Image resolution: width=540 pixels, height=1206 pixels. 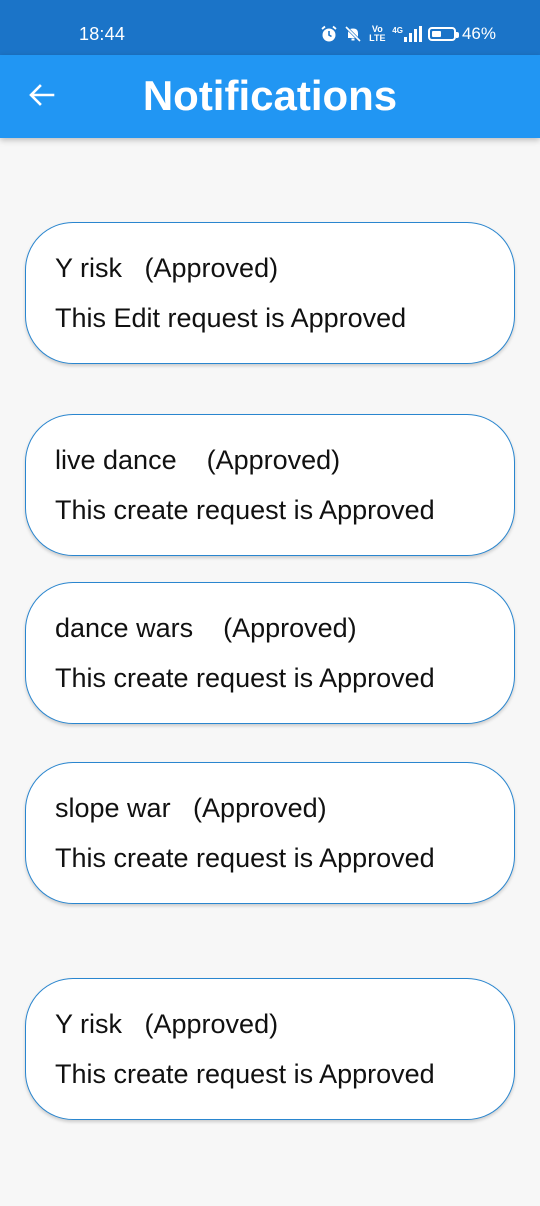 I want to click on page-title: Notifications, so click(x=270, y=95).